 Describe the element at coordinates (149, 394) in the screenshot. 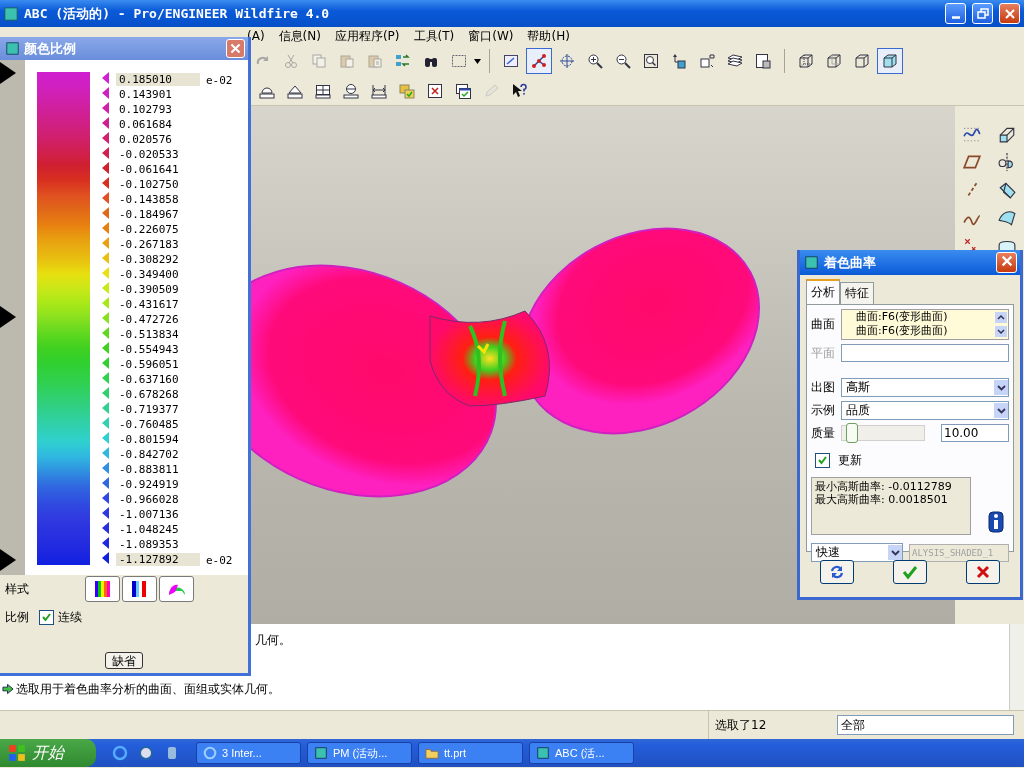

I see `scale-value: -0.678268` at that location.